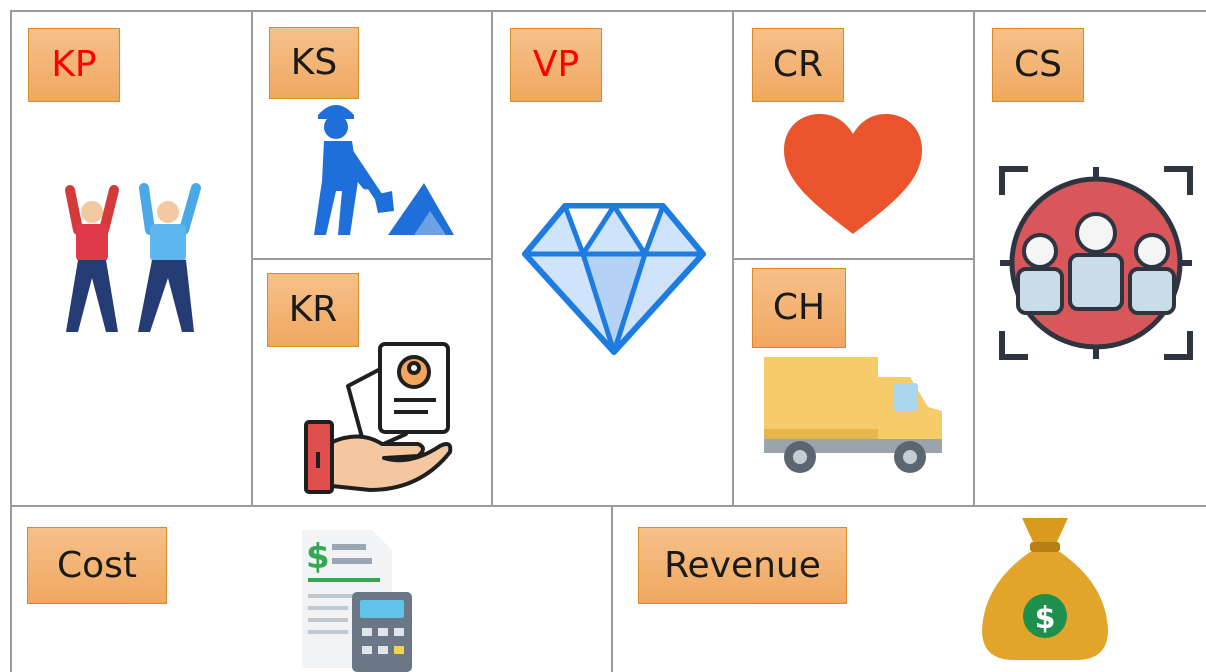 The width and height of the screenshot is (1206, 672). I want to click on resource-hand-cards-icon, so click(378, 418).